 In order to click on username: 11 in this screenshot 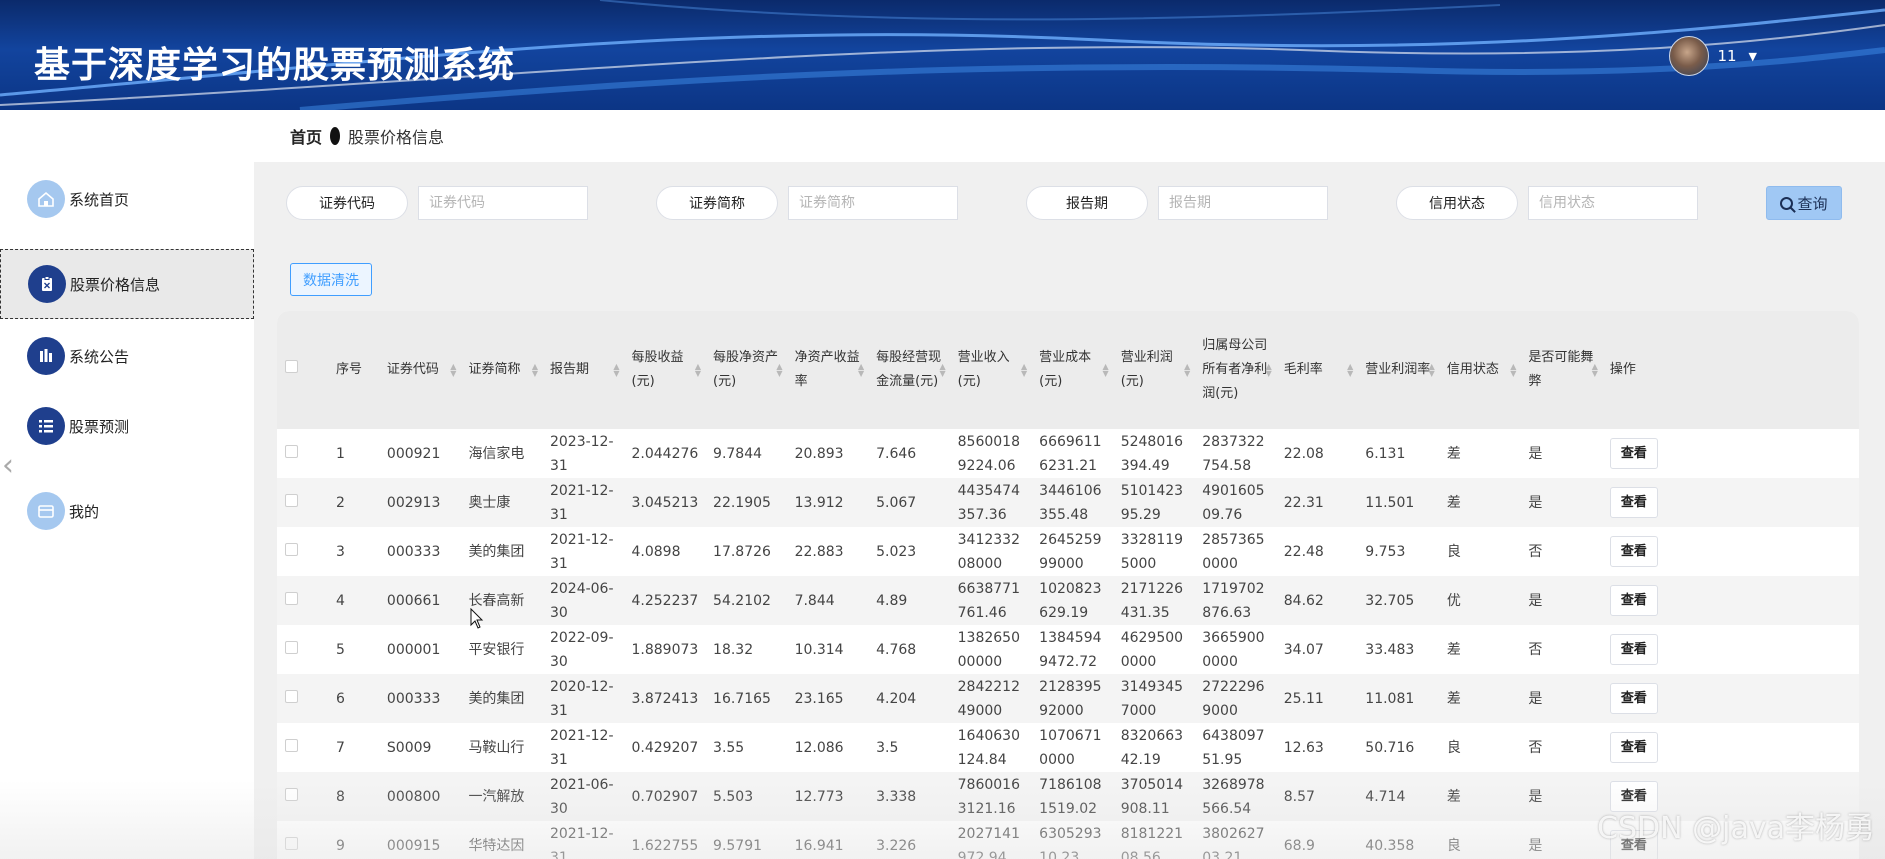, I will do `click(1726, 56)`.